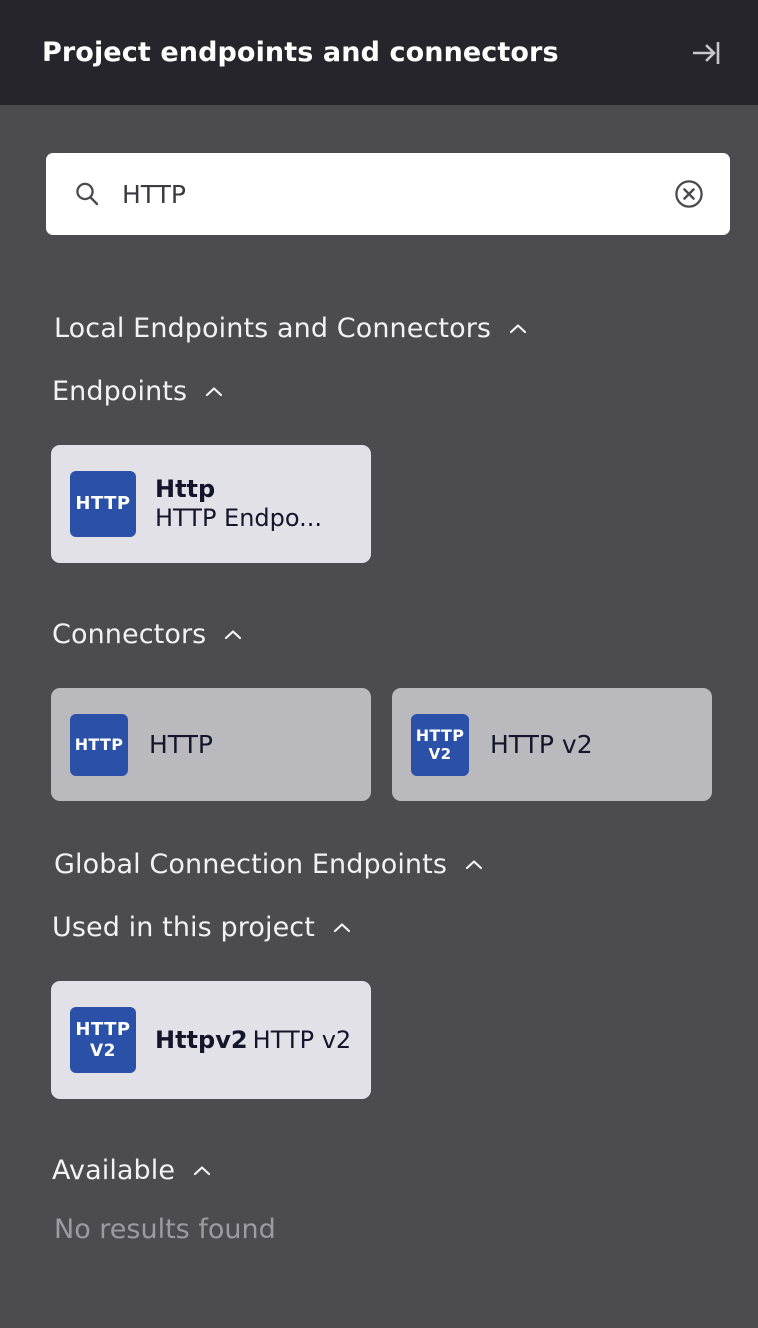 The image size is (758, 1328). Describe the element at coordinates (405, 1170) in the screenshot. I see `section-available: Available` at that location.